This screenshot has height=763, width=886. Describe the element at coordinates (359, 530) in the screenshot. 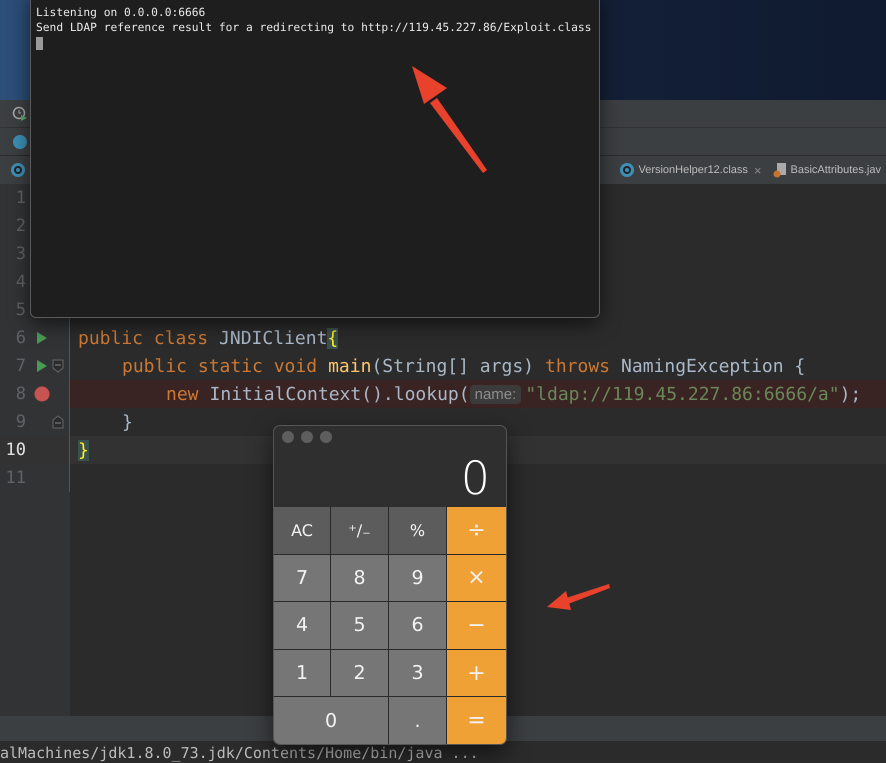

I see `calculator-key: ⁺∕₋` at that location.